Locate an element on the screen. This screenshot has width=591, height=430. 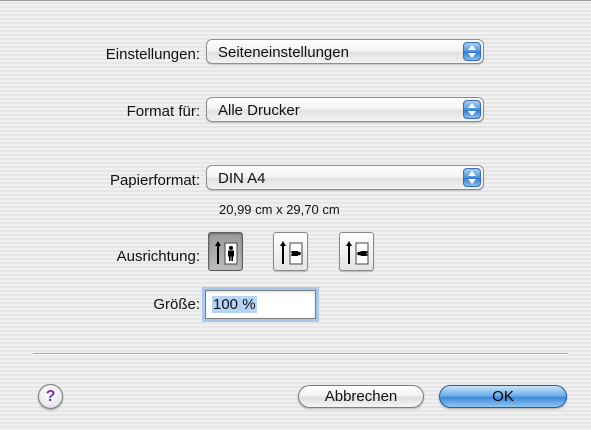
window-top-border is located at coordinates (295, 0).